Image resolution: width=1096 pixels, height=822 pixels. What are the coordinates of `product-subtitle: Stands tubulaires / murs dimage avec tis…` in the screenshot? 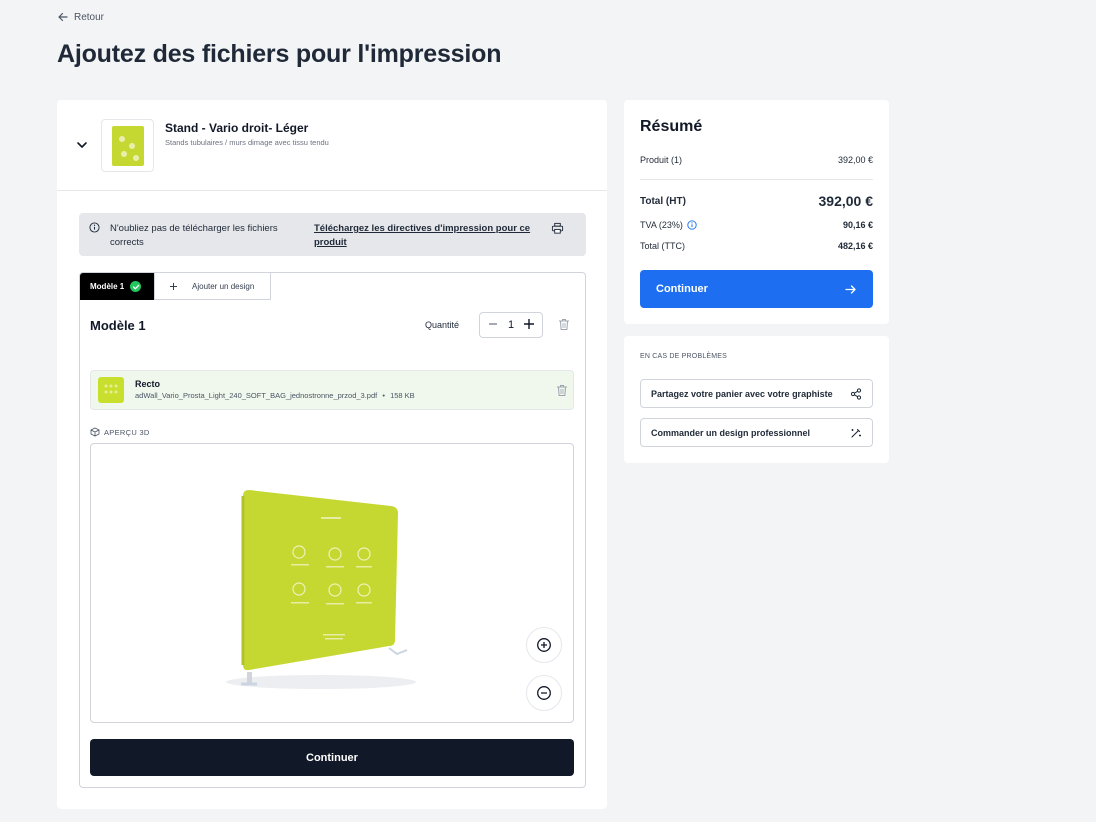 It's located at (247, 142).